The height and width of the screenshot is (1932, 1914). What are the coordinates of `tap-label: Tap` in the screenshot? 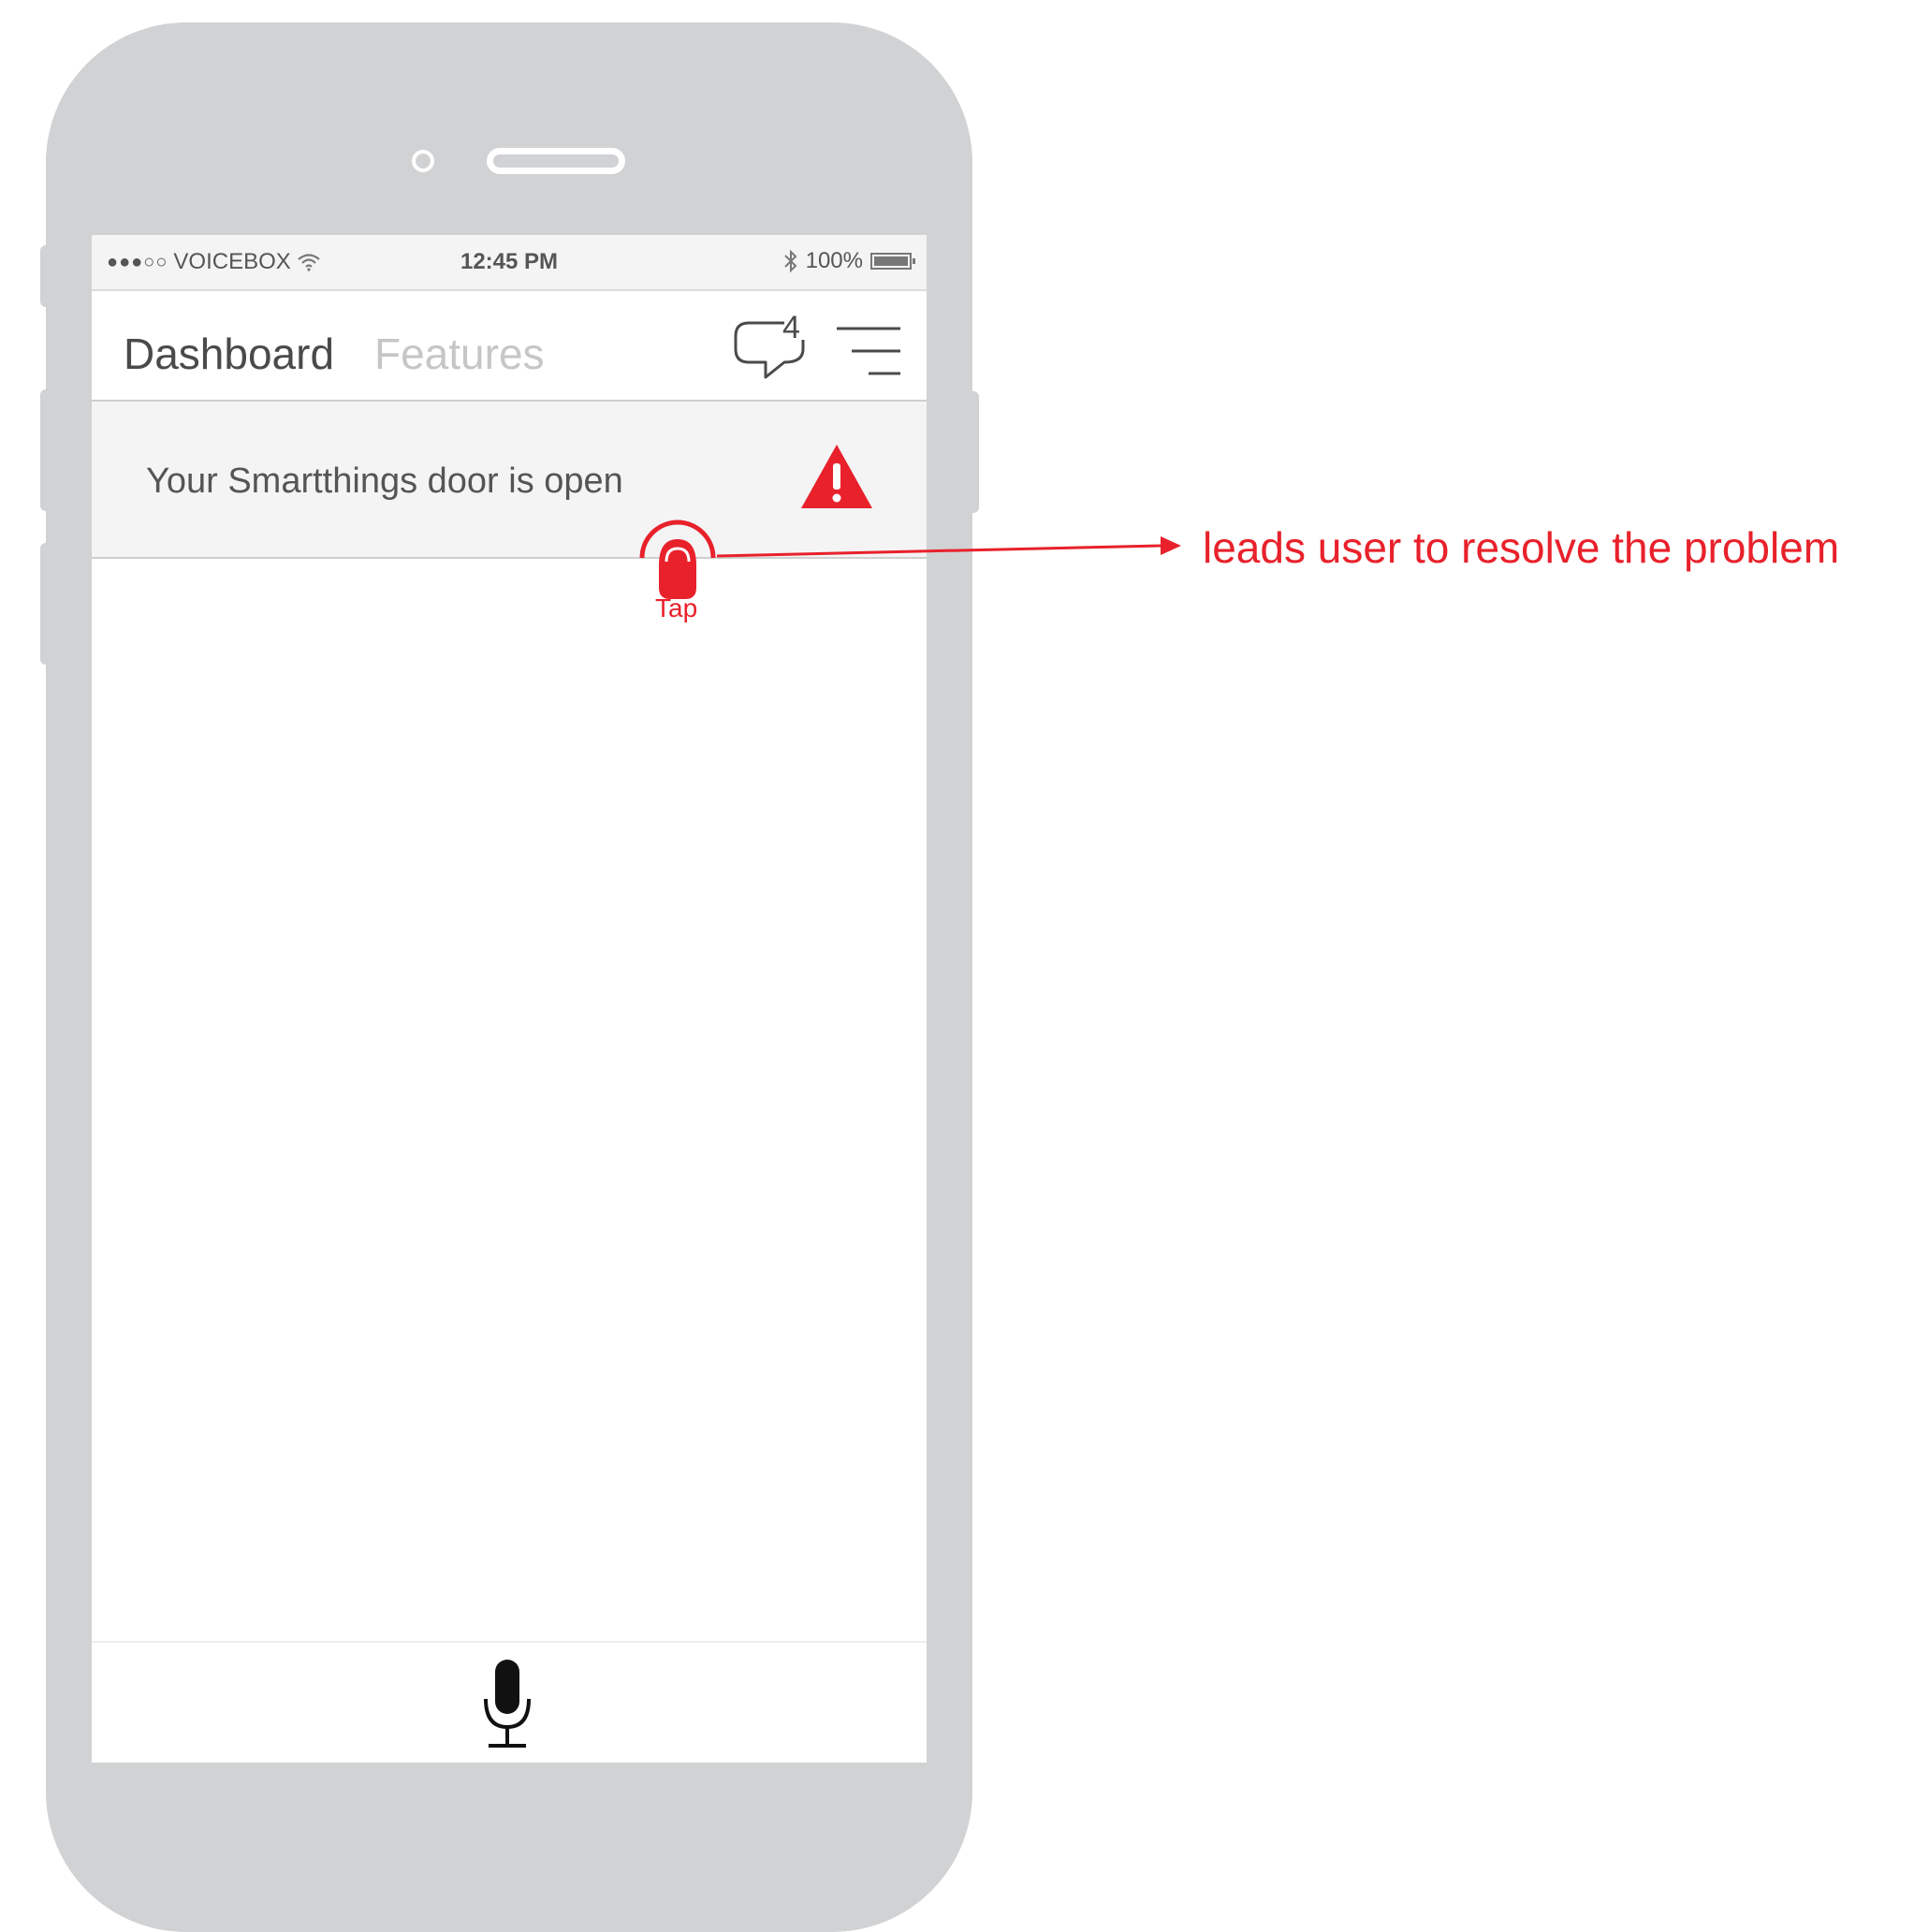 It's located at (676, 607).